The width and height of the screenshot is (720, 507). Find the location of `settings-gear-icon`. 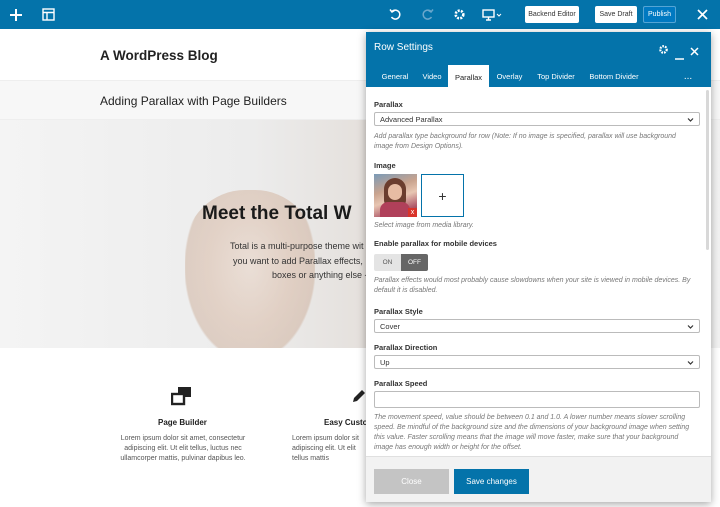

settings-gear-icon is located at coordinates (459, 14).